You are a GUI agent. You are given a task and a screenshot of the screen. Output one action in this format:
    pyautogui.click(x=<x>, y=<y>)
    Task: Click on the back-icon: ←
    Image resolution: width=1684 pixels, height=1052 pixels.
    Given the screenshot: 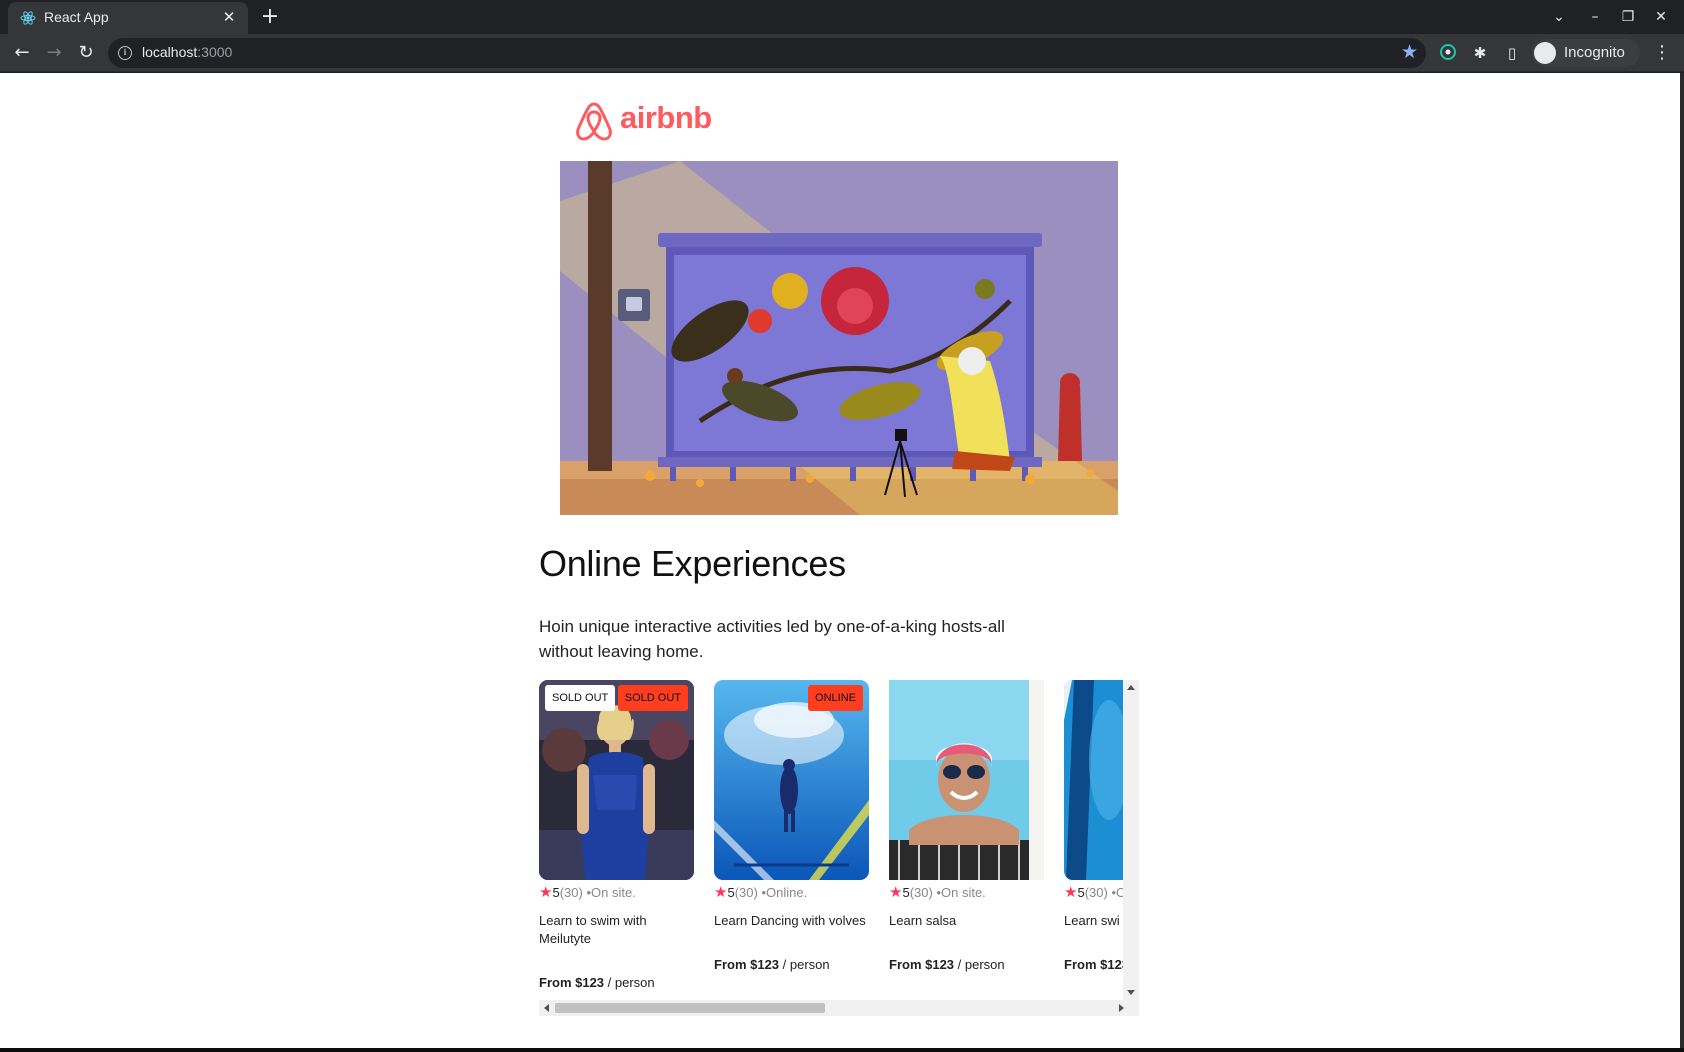 What is the action you would take?
    pyautogui.click(x=22, y=53)
    